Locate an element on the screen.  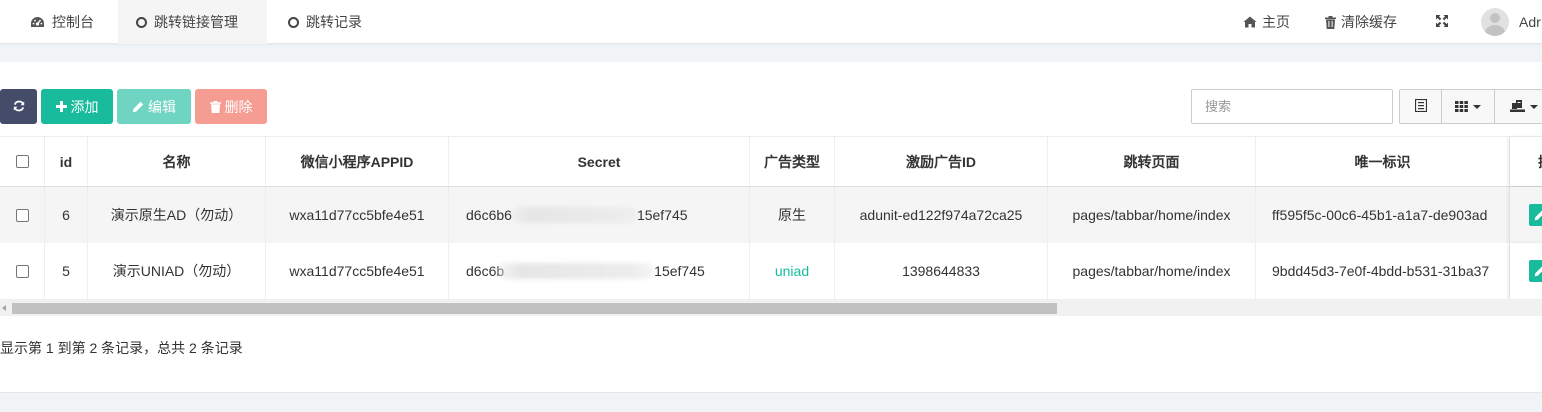
delete-button: 删除 is located at coordinates (231, 106).